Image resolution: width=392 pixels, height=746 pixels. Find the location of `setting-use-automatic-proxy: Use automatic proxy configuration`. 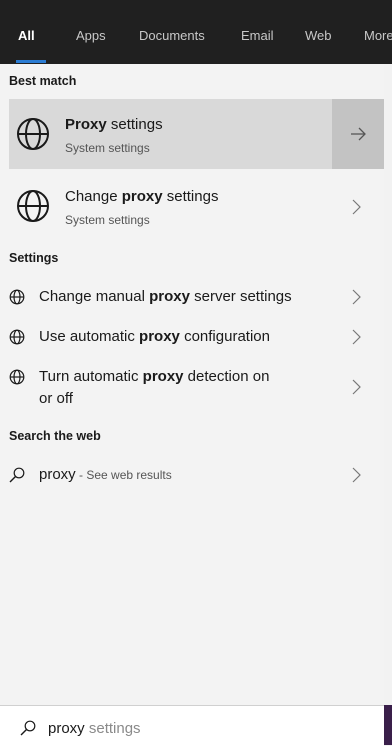

setting-use-automatic-proxy: Use automatic proxy configuration is located at coordinates (196, 337).